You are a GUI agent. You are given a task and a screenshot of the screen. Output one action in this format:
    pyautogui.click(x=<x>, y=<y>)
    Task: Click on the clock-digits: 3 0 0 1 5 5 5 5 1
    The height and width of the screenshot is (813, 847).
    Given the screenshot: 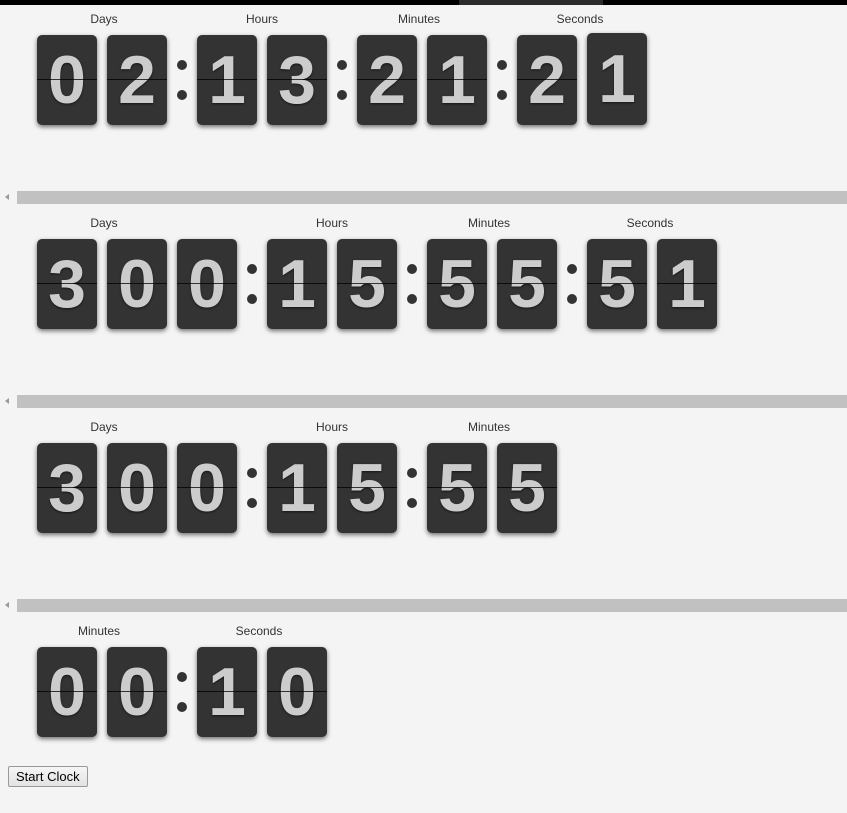 What is the action you would take?
    pyautogui.click(x=382, y=285)
    